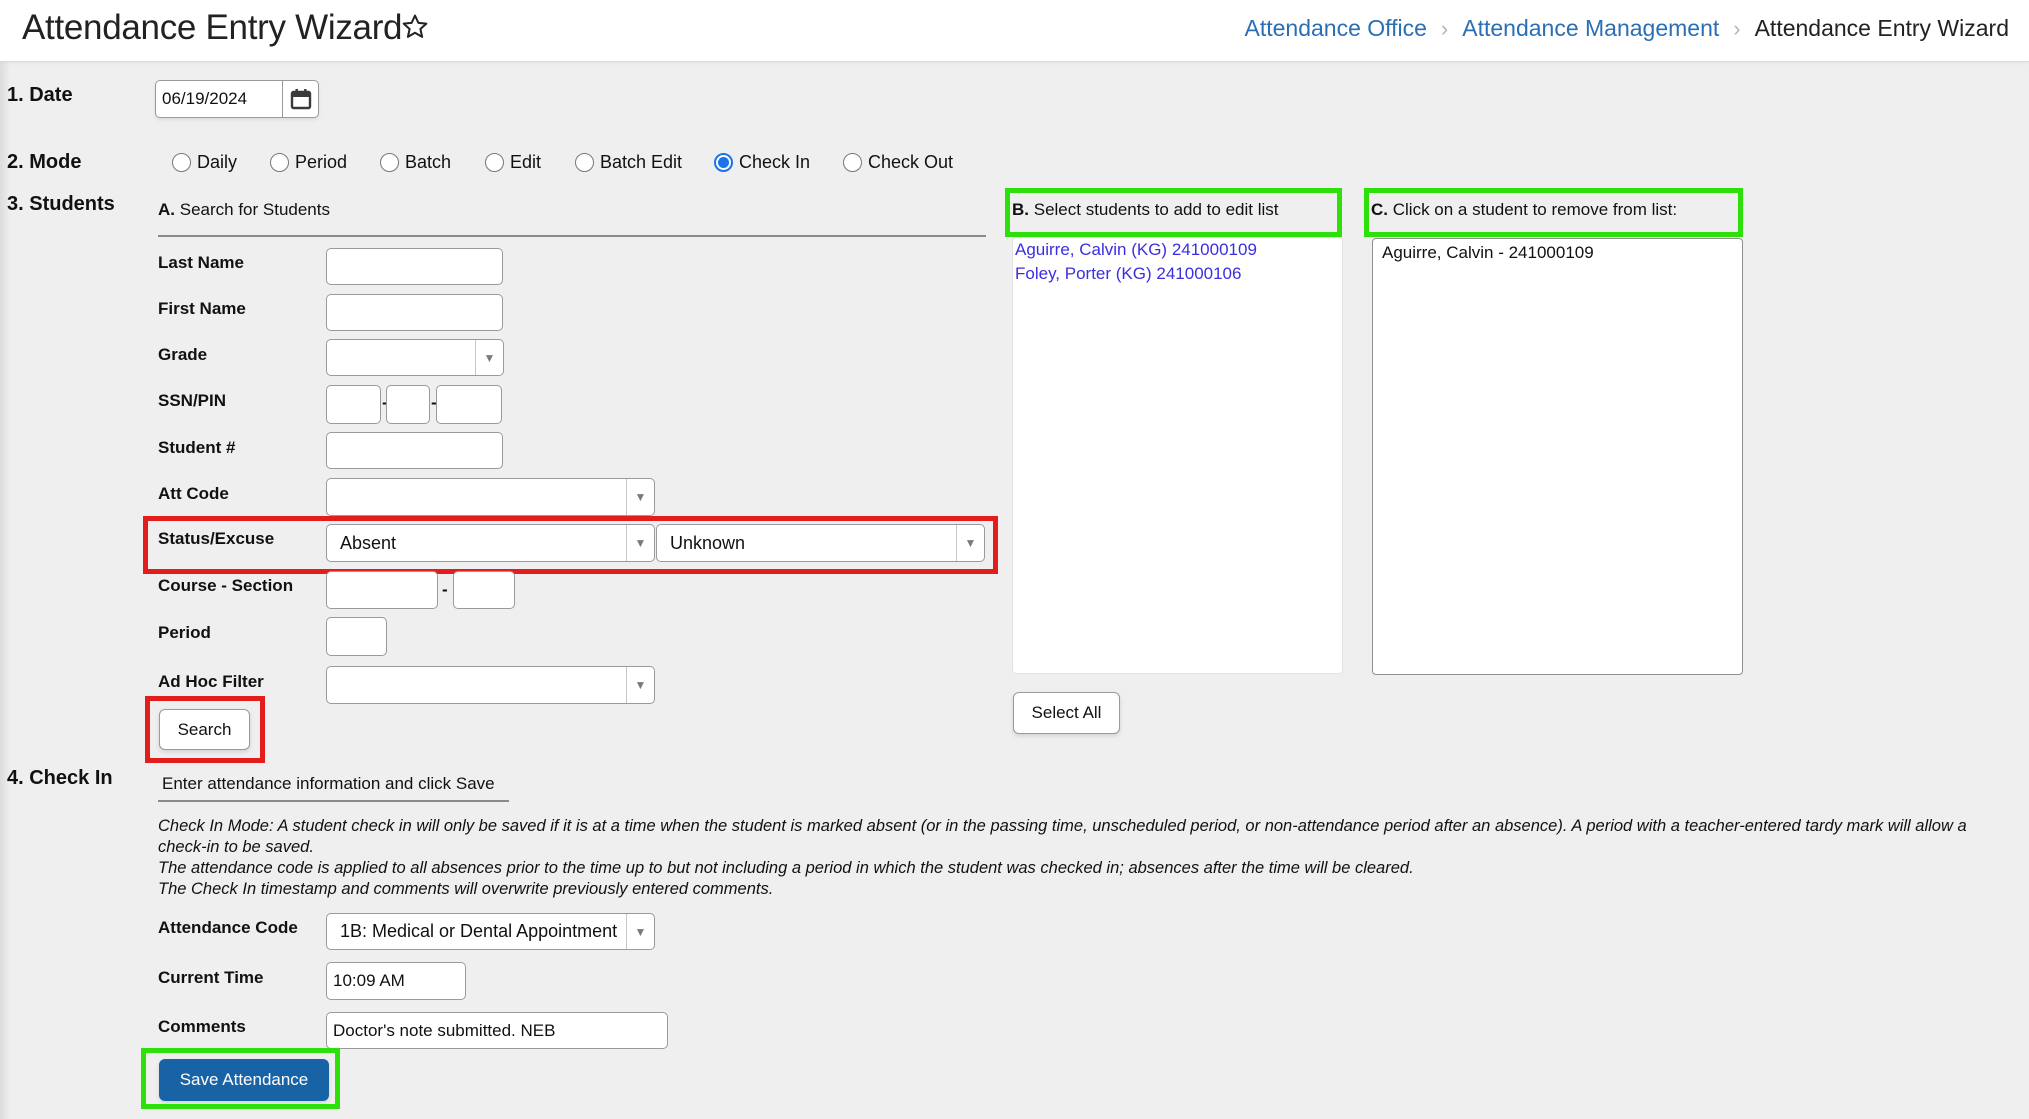  Describe the element at coordinates (228, 927) in the screenshot. I see `attendance-code-label: Attendance Code` at that location.